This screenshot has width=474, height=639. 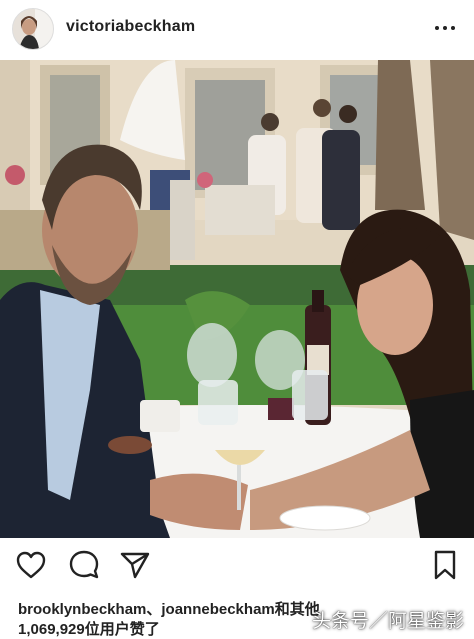 I want to click on like-count: 1,069,929位用户赞了, so click(x=89, y=628).